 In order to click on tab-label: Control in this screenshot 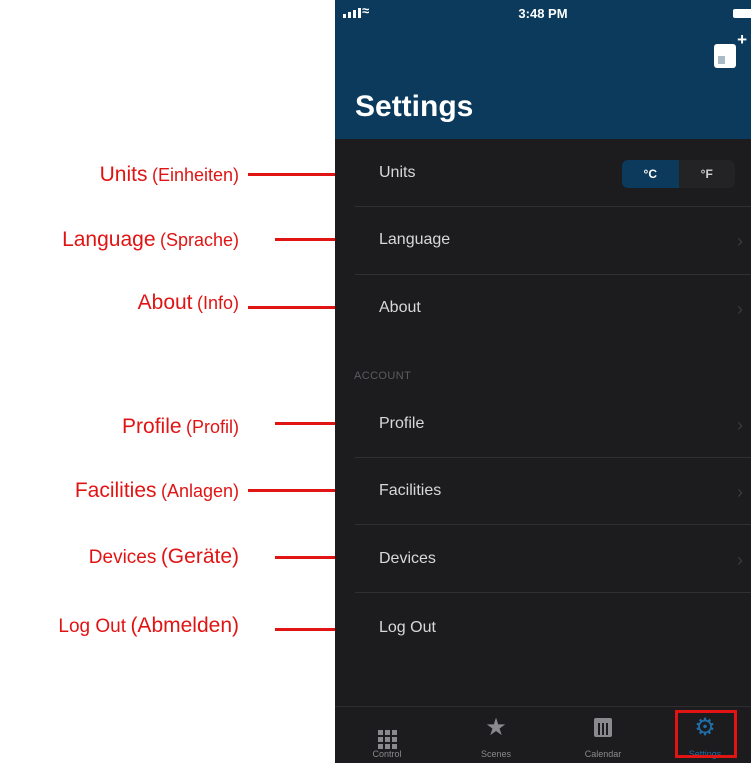, I will do `click(387, 754)`.